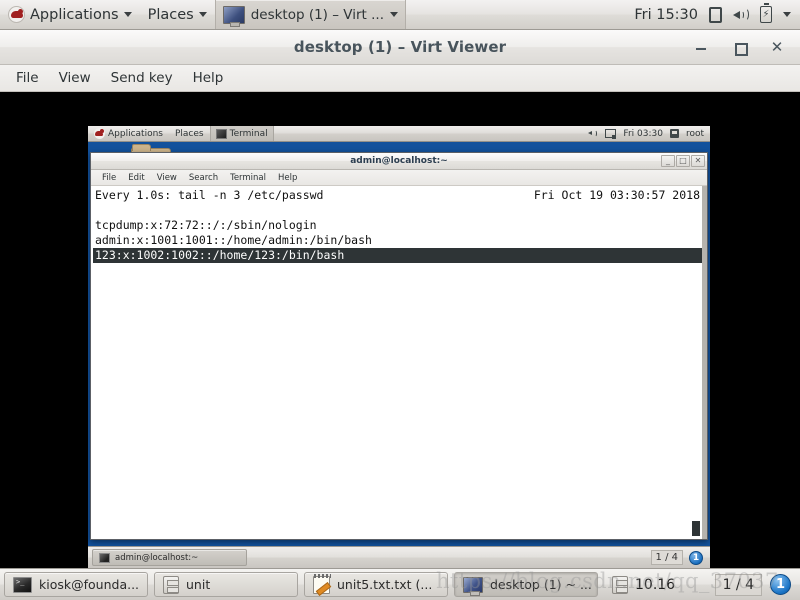 The width and height of the screenshot is (800, 600). I want to click on terminal-menu-terminal: Terminal, so click(248, 178).